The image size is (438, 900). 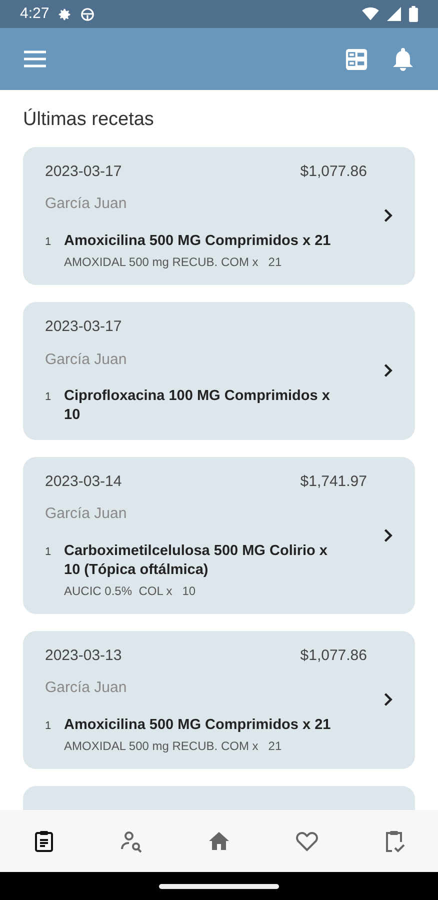 I want to click on medication-detail: AUCIC 0.5% COL x 10, so click(x=130, y=591).